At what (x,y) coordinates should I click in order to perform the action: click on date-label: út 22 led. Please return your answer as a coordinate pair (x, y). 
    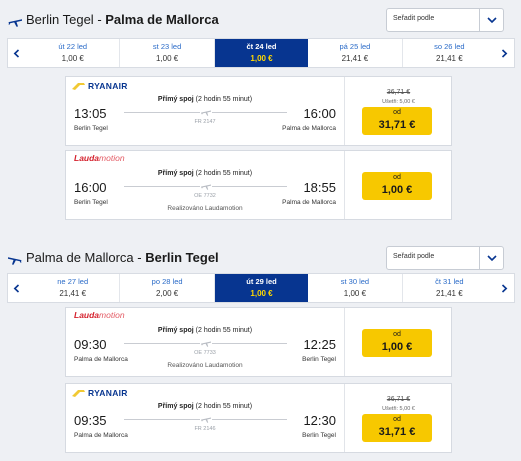
    Looking at the image, I should click on (73, 46).